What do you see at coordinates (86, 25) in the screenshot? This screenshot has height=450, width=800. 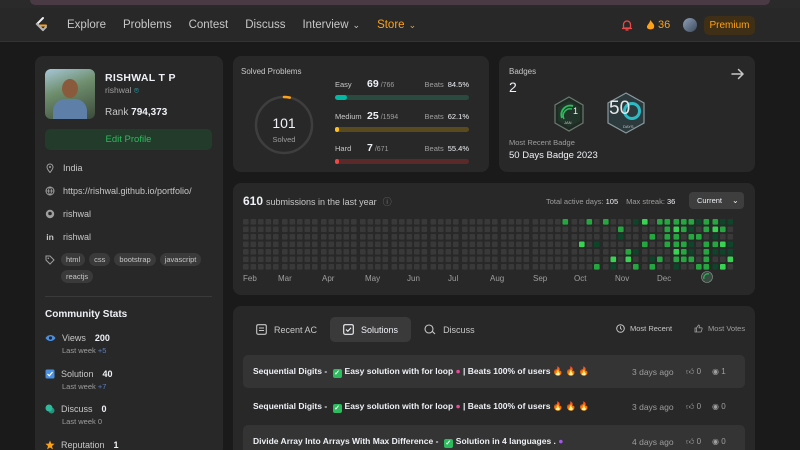 I see `nav-explore: Explore` at bounding box center [86, 25].